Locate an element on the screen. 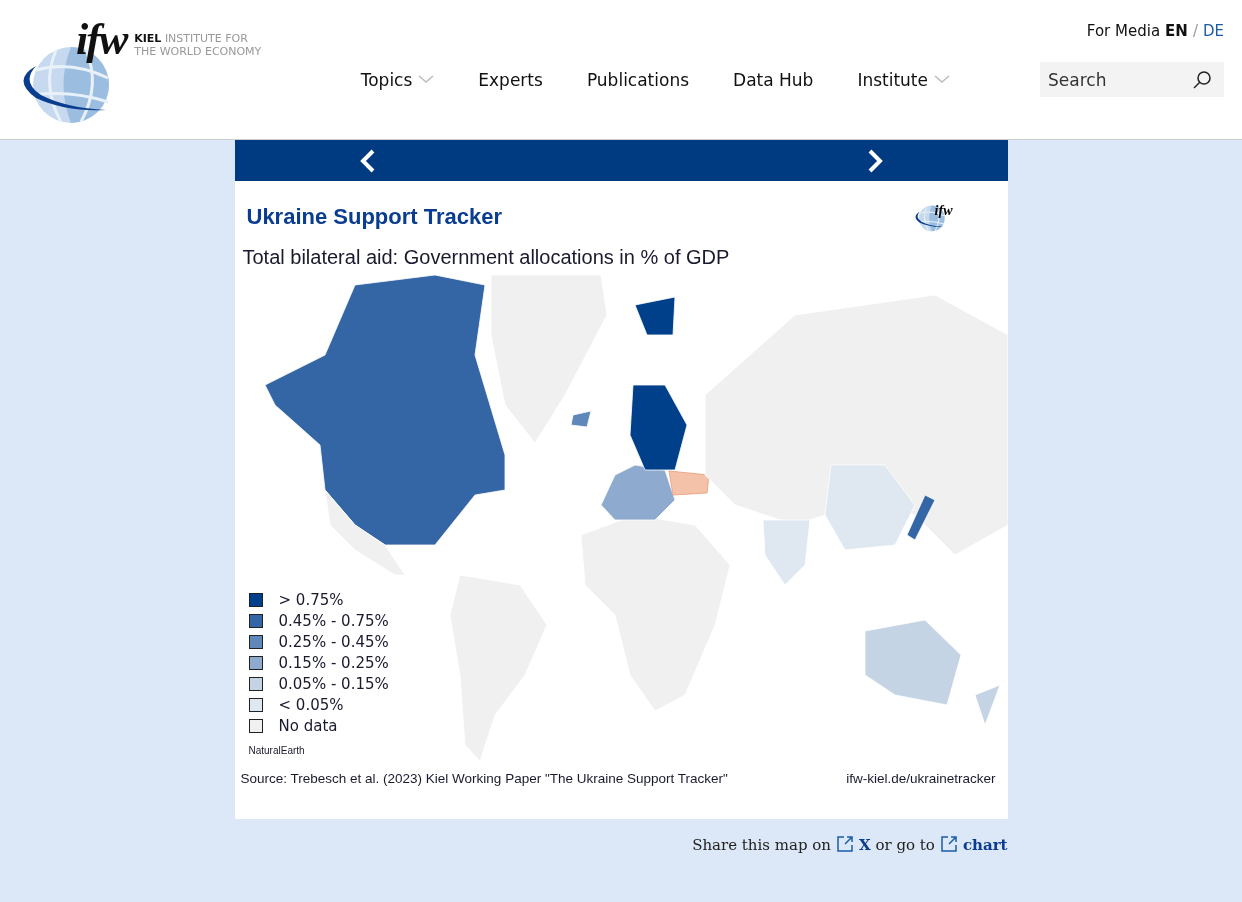  language-link: EN is located at coordinates (1176, 31).